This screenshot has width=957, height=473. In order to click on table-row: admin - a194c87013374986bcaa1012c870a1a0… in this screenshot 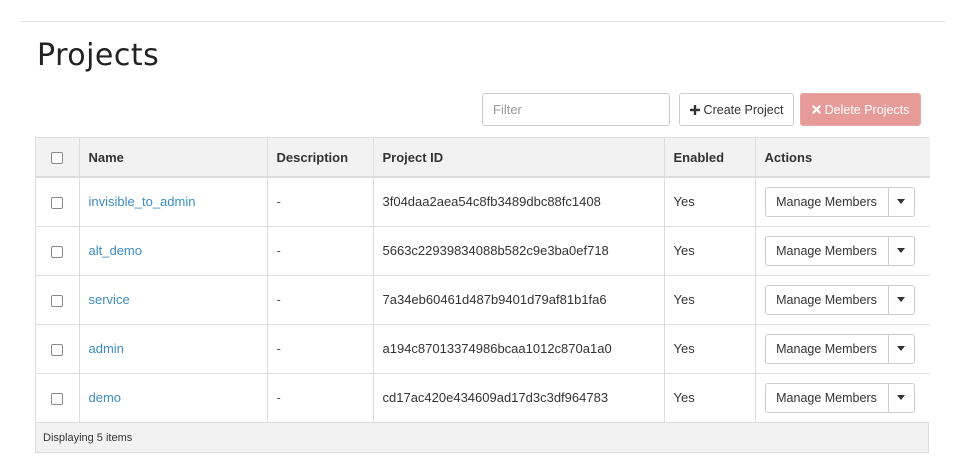, I will do `click(483, 348)`.